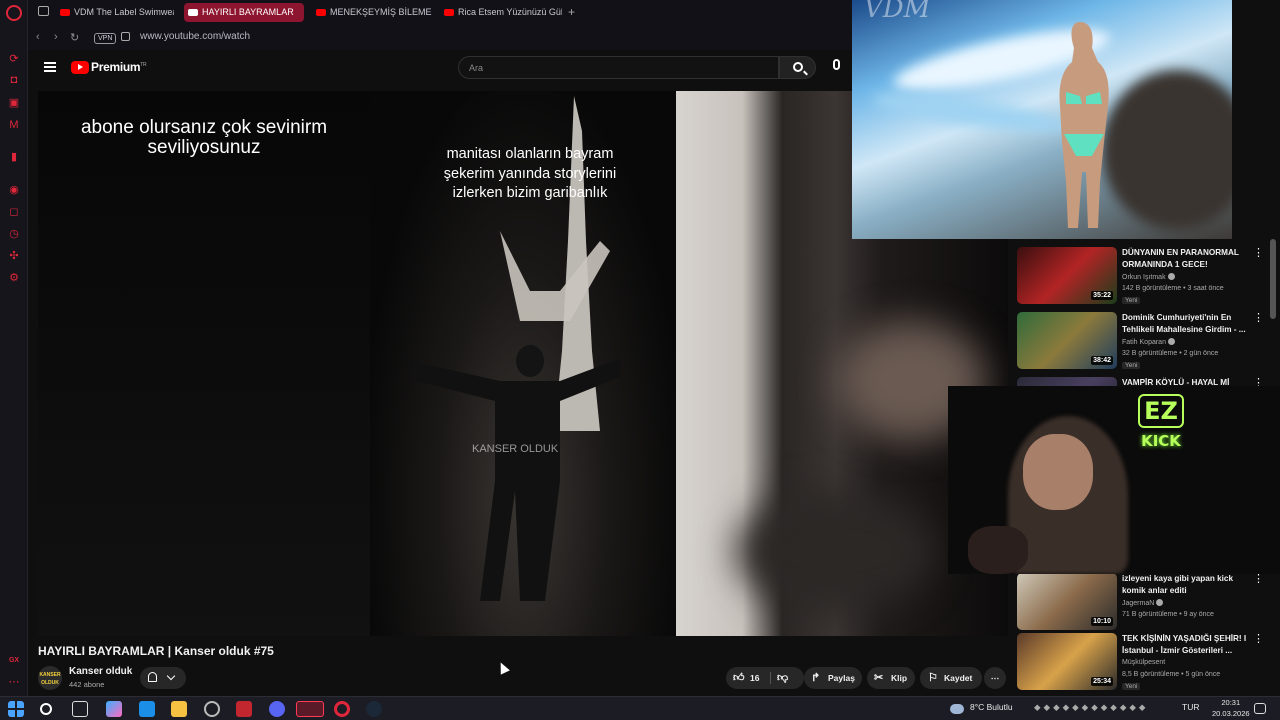 Image resolution: width=1280 pixels, height=720 pixels. Describe the element at coordinates (14, 125) in the screenshot. I see `mail-icon: M` at that location.